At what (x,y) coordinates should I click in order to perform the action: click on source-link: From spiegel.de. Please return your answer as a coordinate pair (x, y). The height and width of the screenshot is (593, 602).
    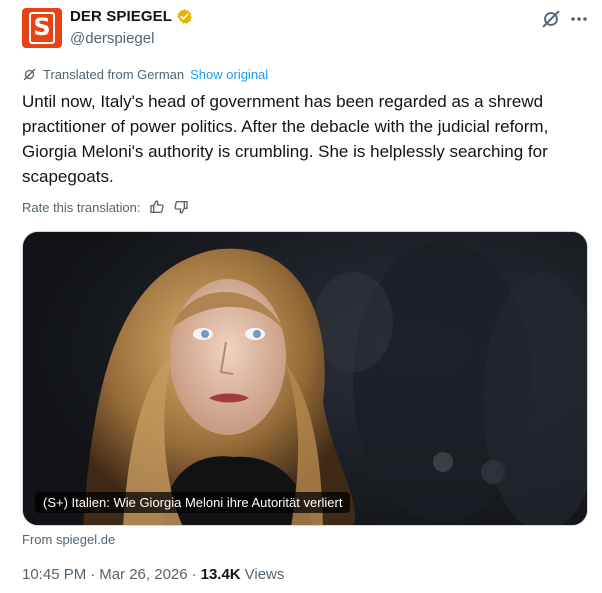
    Looking at the image, I should click on (68, 539).